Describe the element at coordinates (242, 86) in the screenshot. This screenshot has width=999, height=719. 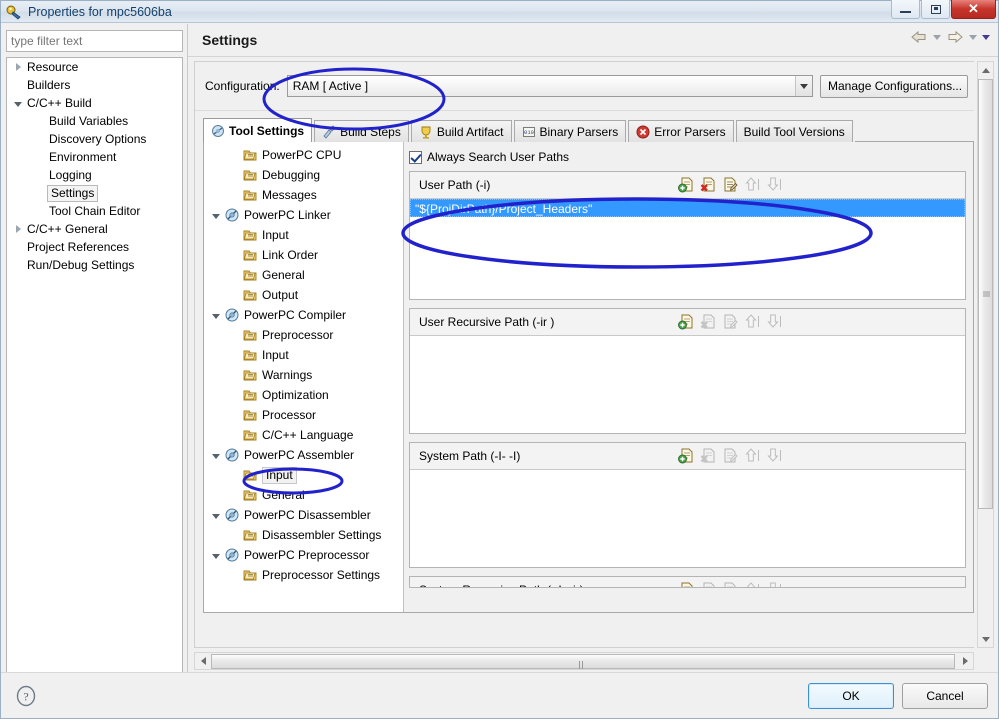
I see `configuration-label: Configuration:` at that location.